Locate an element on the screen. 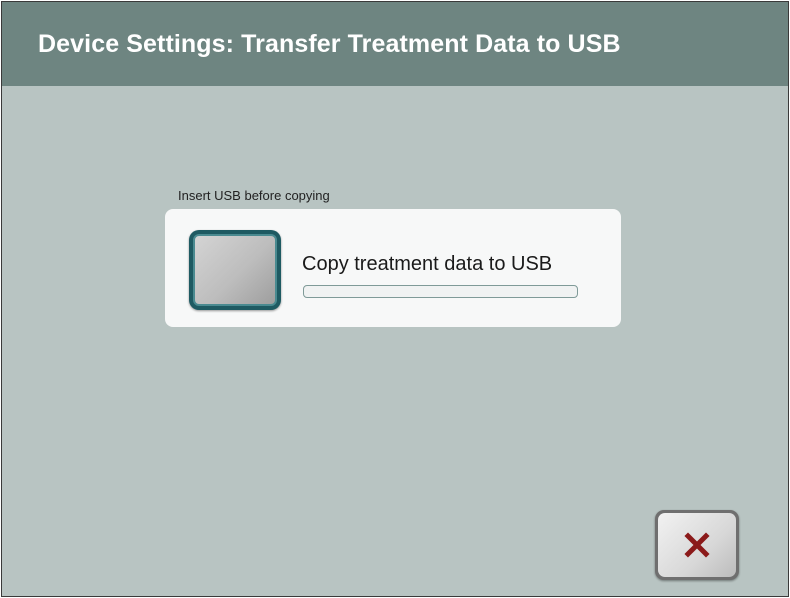  copy-panel: Copy treatment data to USB is located at coordinates (393, 268).